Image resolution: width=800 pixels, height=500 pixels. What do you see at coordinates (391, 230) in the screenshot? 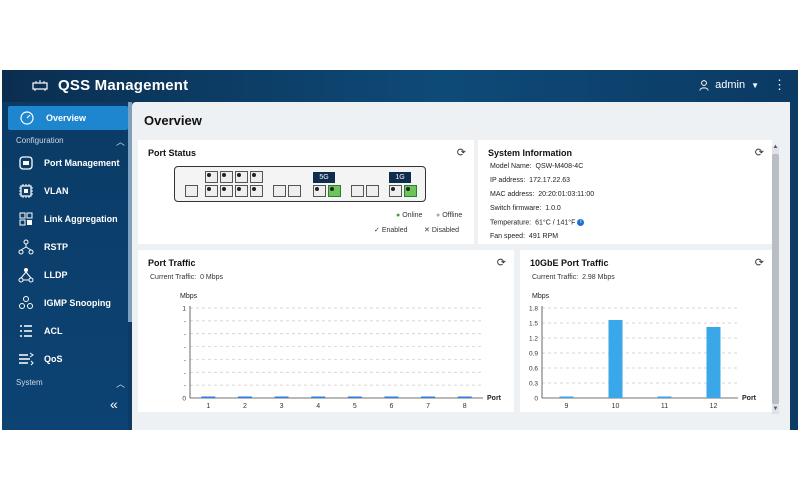
I see `legend-enabled: ✓ Enabled` at bounding box center [391, 230].